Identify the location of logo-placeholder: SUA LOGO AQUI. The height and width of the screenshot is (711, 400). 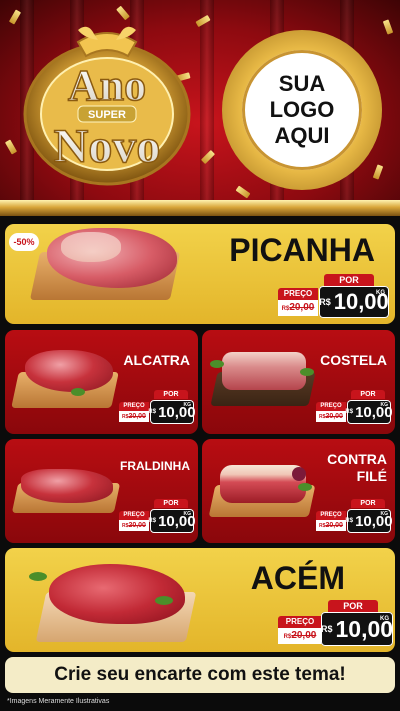
(302, 110).